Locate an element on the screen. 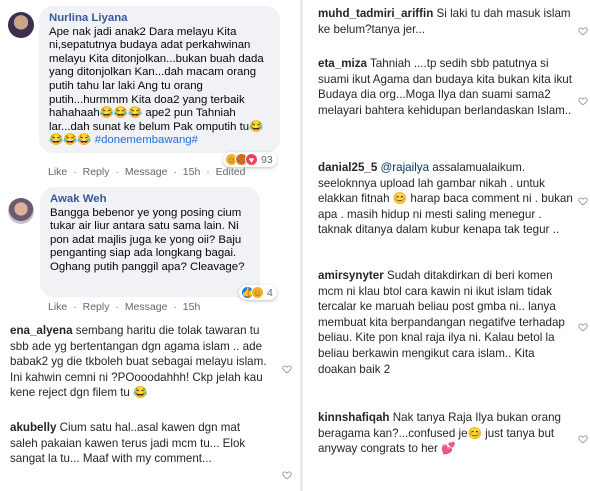 This screenshot has width=590, height=491. comment-author: Nurlina Liyana is located at coordinates (159, 19).